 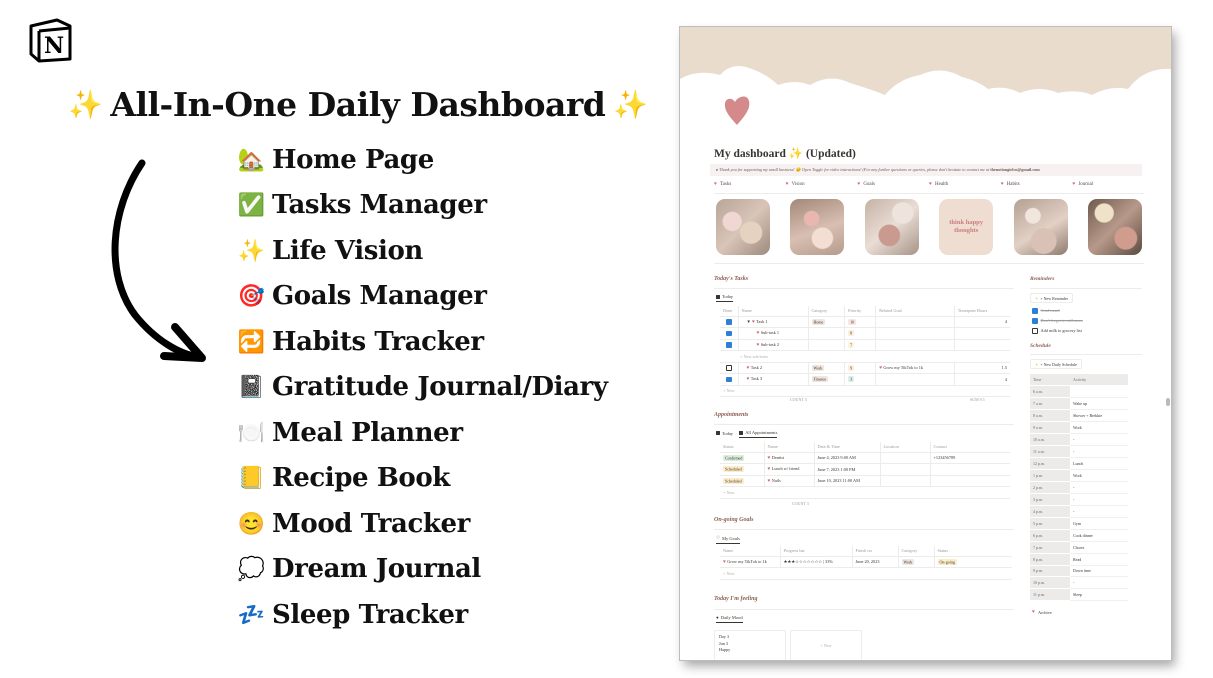 I want to click on hours-cell: 1.5, so click(x=982, y=368).